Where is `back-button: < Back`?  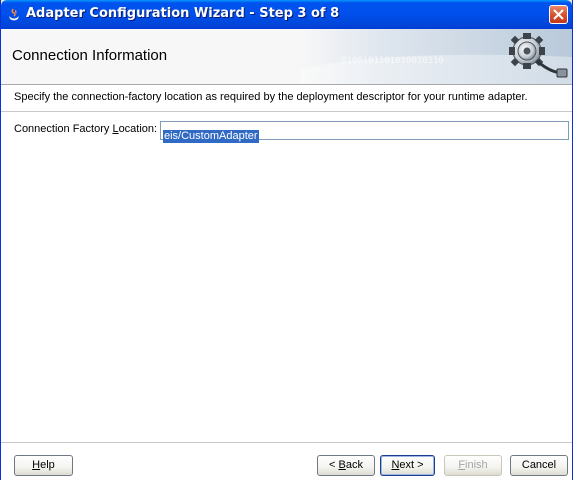 back-button: < Back is located at coordinates (346, 465).